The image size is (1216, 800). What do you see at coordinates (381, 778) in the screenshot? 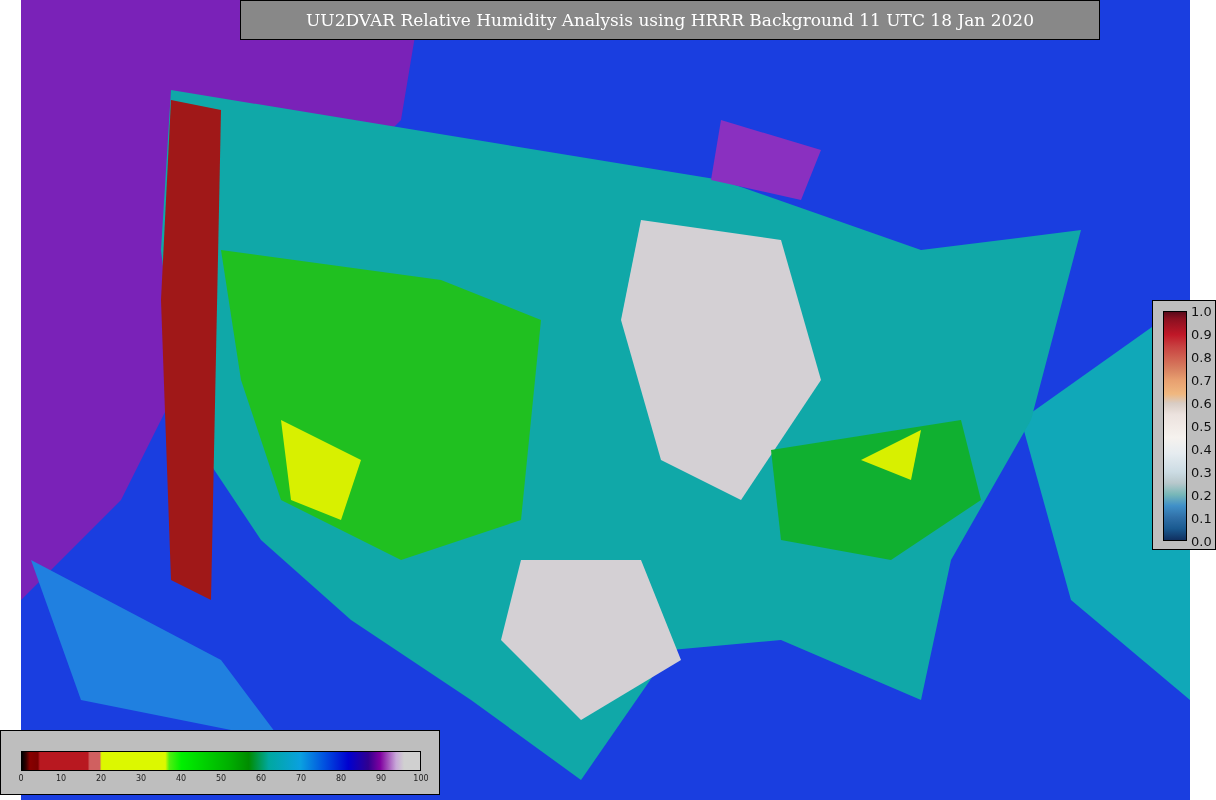
I see `tick-label: 90` at bounding box center [381, 778].